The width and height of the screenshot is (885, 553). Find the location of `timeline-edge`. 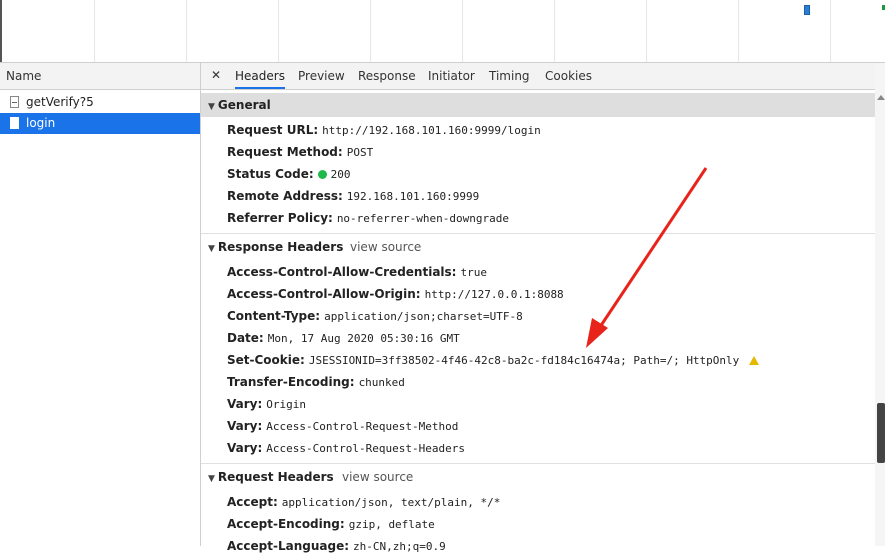

timeline-edge is located at coordinates (1, 31).